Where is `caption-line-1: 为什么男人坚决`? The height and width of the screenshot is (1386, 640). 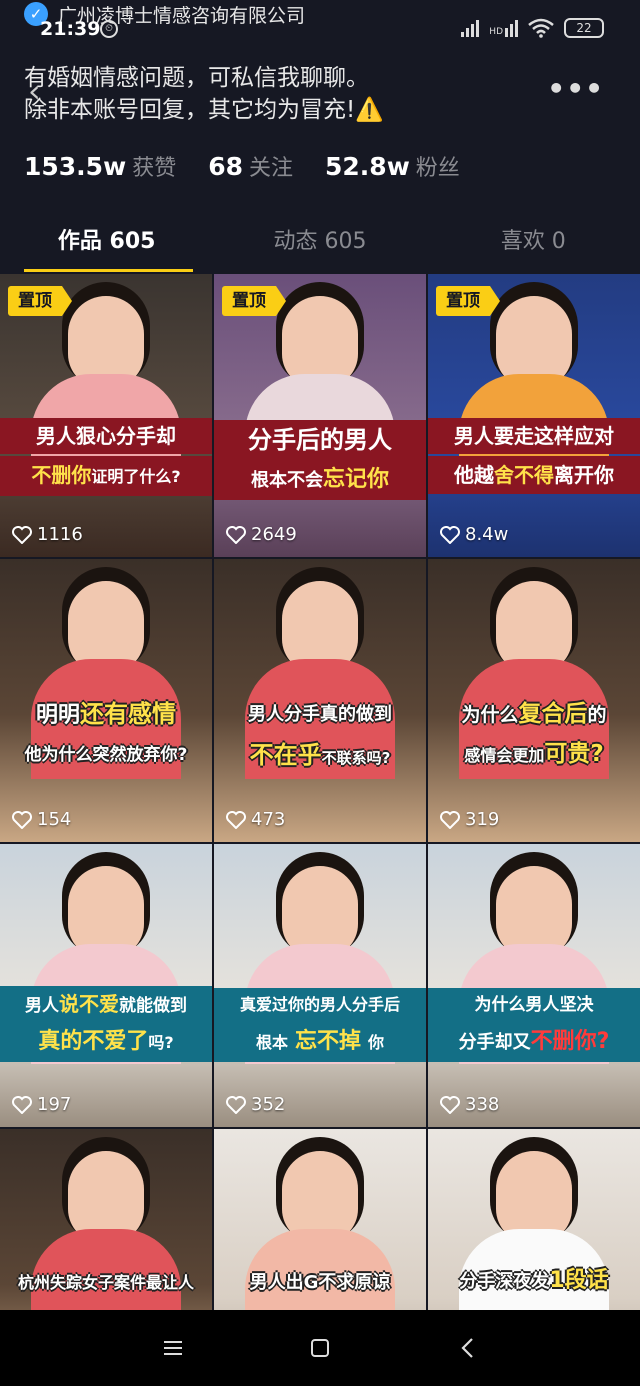
caption-line-1: 为什么男人坚决 is located at coordinates (534, 1005).